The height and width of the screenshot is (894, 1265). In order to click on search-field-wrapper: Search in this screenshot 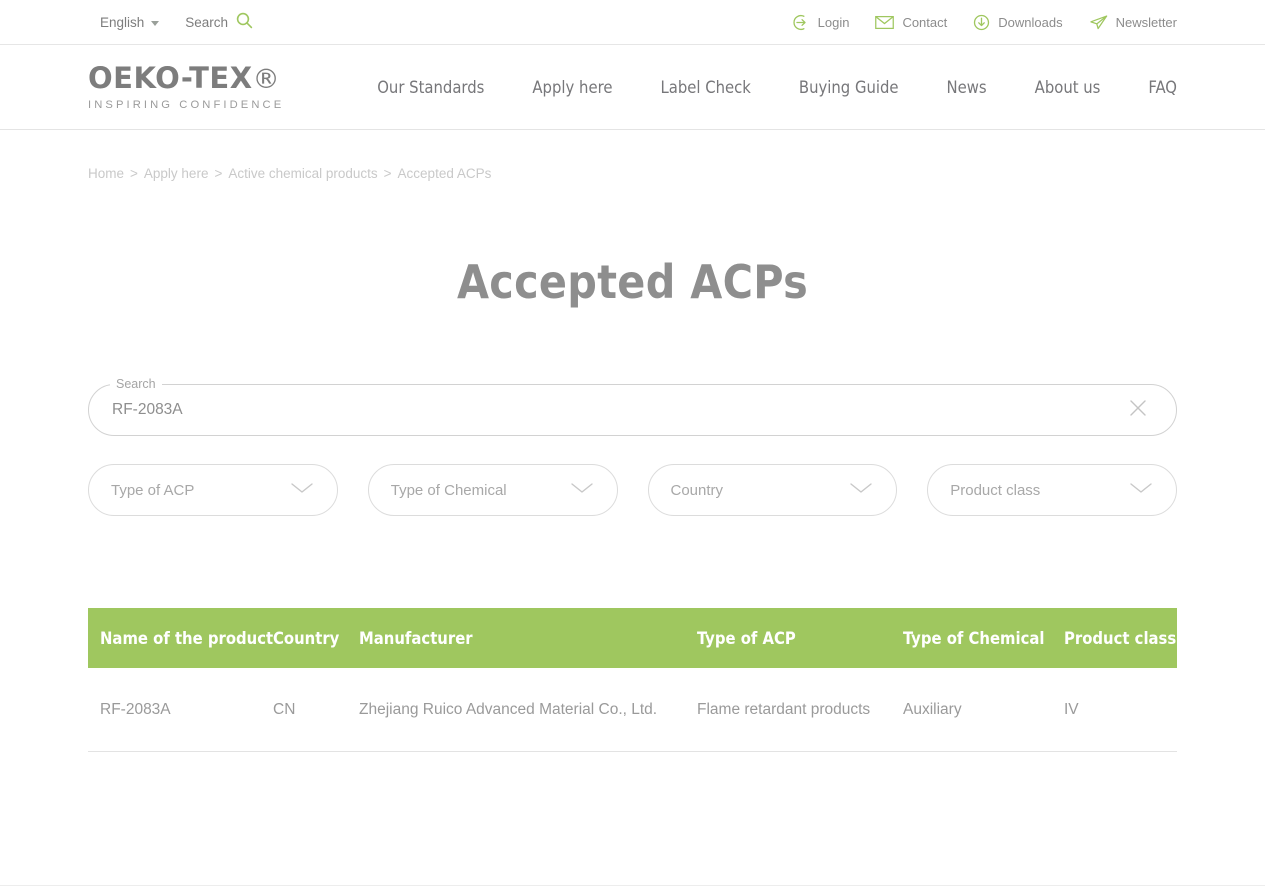, I will do `click(632, 406)`.